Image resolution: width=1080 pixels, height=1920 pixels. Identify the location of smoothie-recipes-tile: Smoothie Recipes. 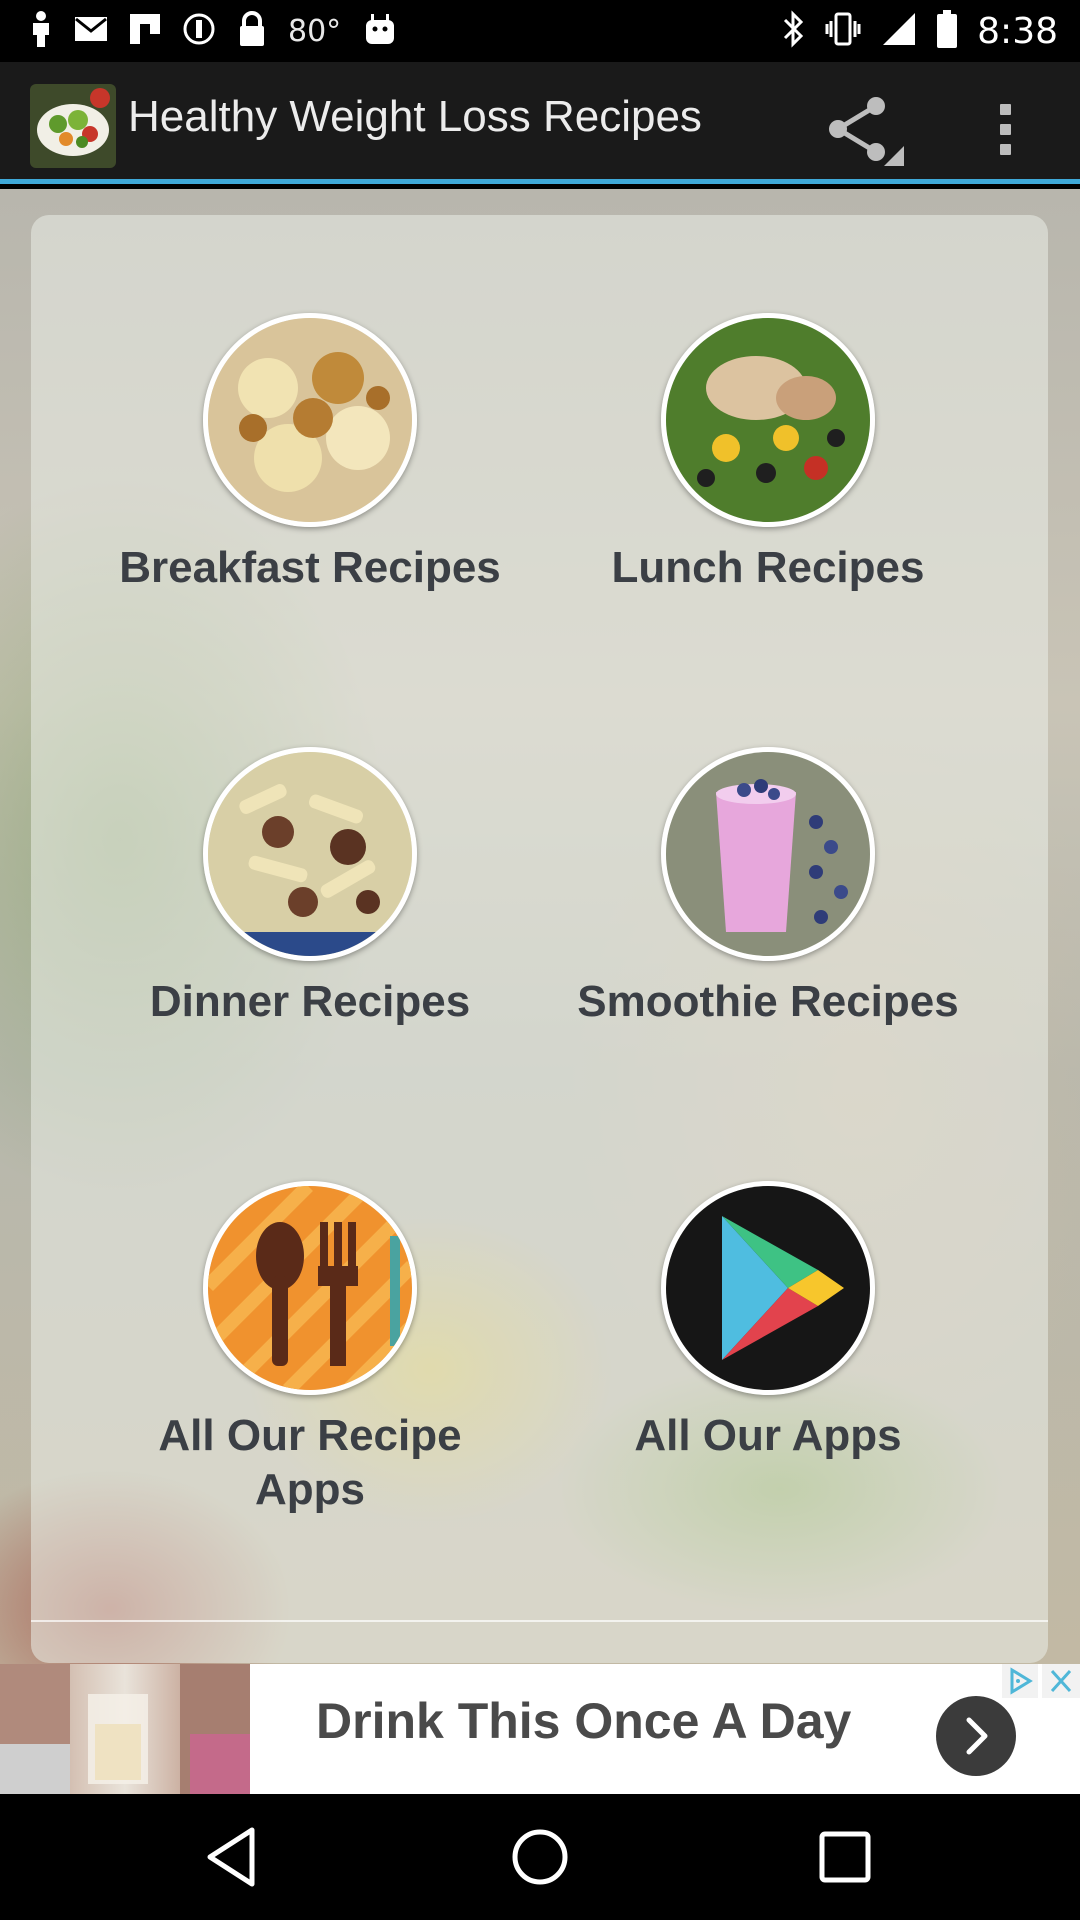
(768, 888).